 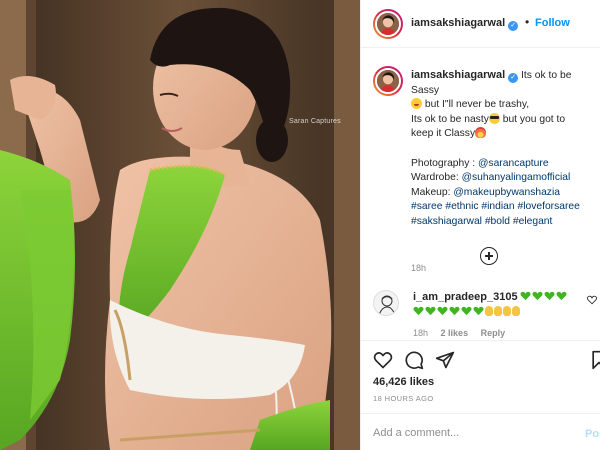 I want to click on photography-label: Photography :, so click(x=444, y=163).